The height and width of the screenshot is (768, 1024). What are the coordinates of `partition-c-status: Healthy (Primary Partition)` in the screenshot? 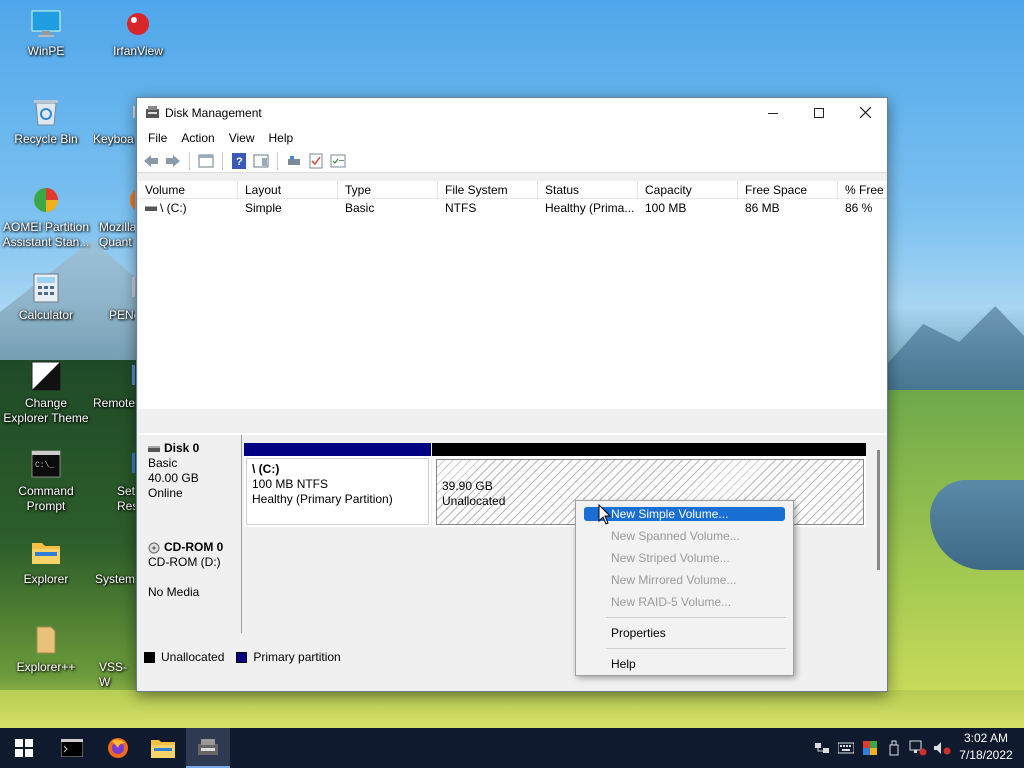 It's located at (322, 499).